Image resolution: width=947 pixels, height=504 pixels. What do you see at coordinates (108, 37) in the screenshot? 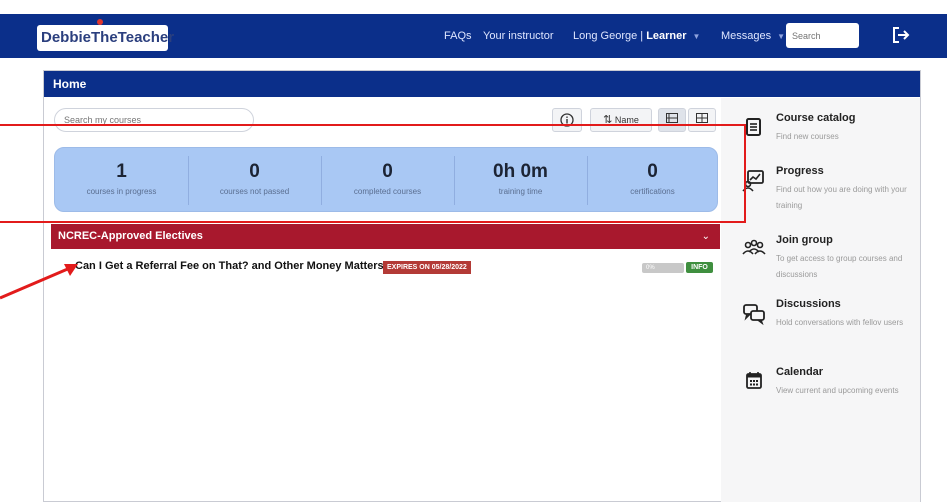
I see `logo-text: DebbieTheTeacher` at bounding box center [108, 37].